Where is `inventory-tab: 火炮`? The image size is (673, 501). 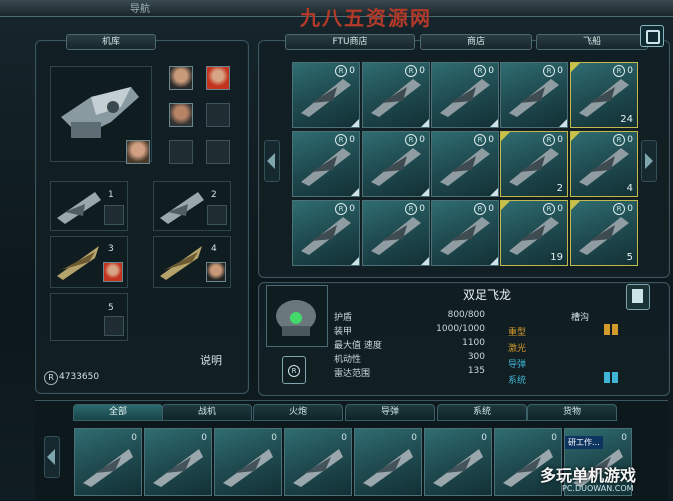
inventory-tab: 火炮 is located at coordinates (298, 412).